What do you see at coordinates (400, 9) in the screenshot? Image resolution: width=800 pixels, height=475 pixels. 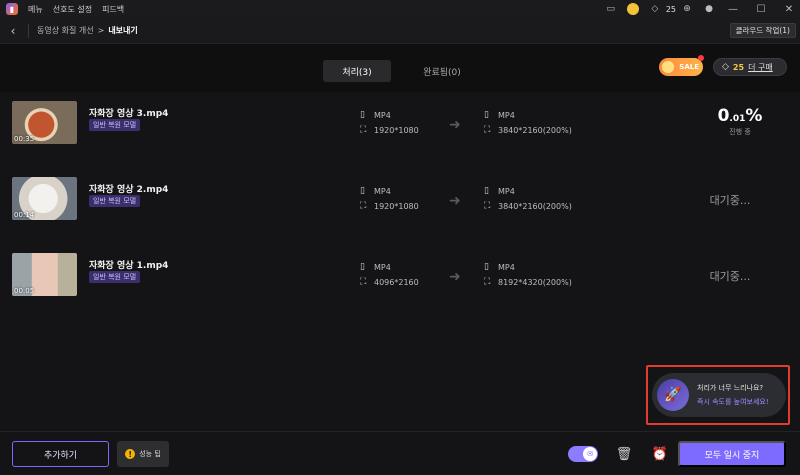 I see `title-bar: ▮ 메뉴 선호도 설정 피드백 ▭ ◇ 25 ⊕ ● — ☐ ✕` at bounding box center [400, 9].